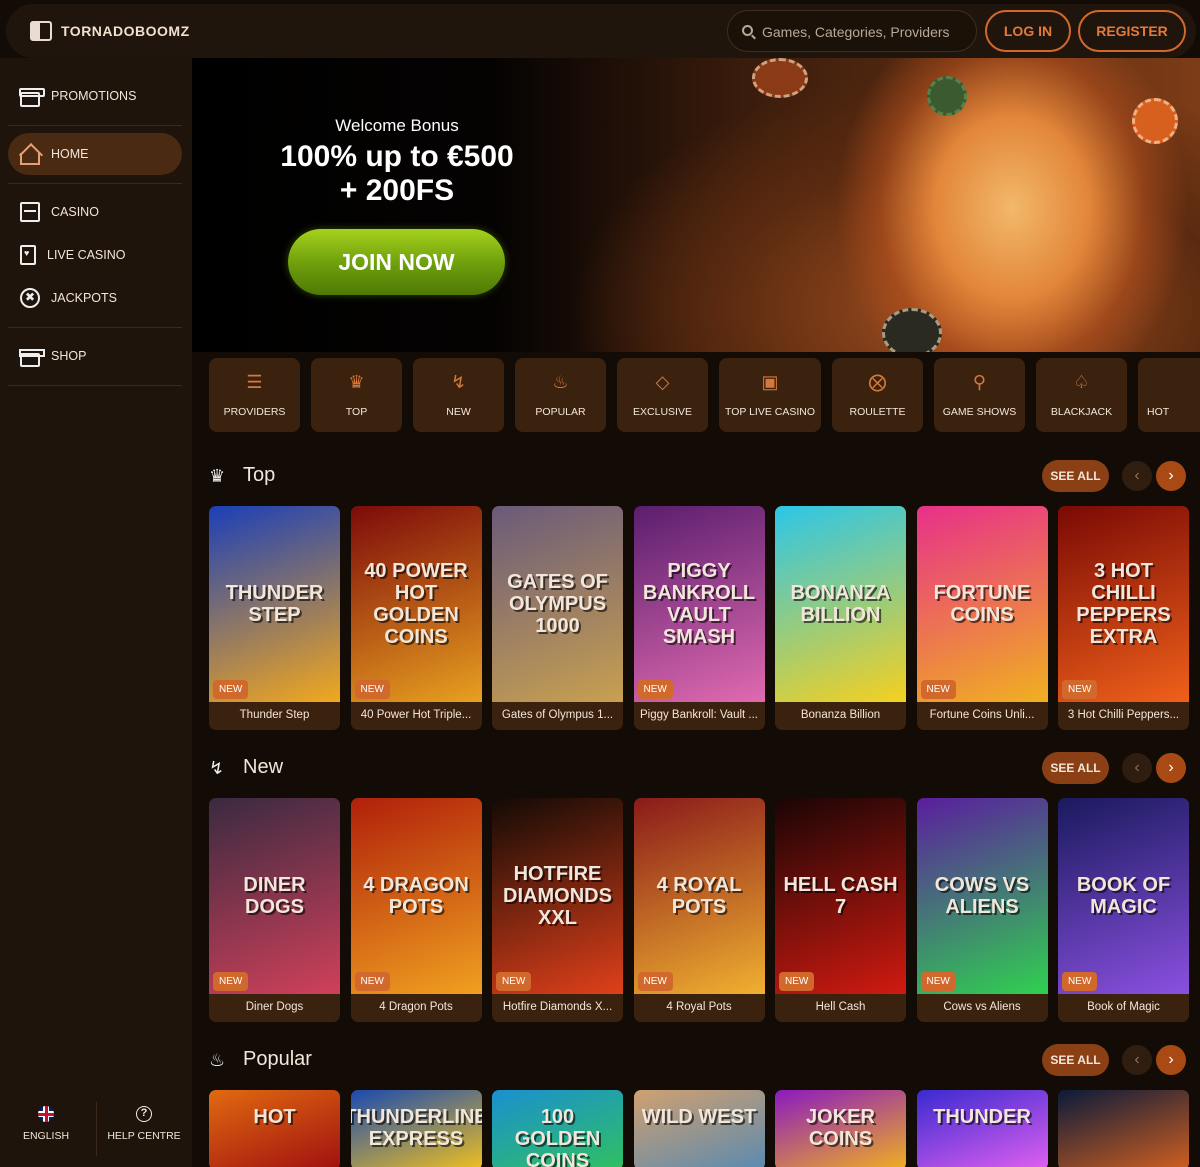 This screenshot has height=1167, width=1200. Describe the element at coordinates (254, 395) in the screenshot. I see `category-providers: ☰ PROVIDERS` at that location.